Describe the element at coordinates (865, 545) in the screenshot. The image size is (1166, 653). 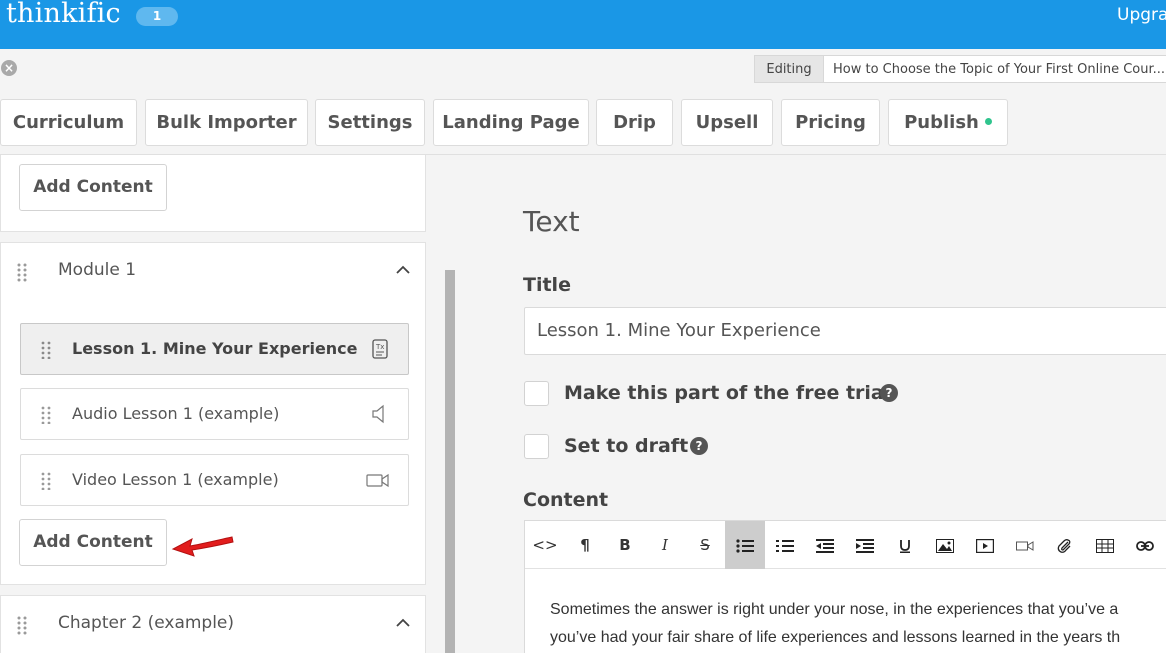
I see `indent-icon` at that location.